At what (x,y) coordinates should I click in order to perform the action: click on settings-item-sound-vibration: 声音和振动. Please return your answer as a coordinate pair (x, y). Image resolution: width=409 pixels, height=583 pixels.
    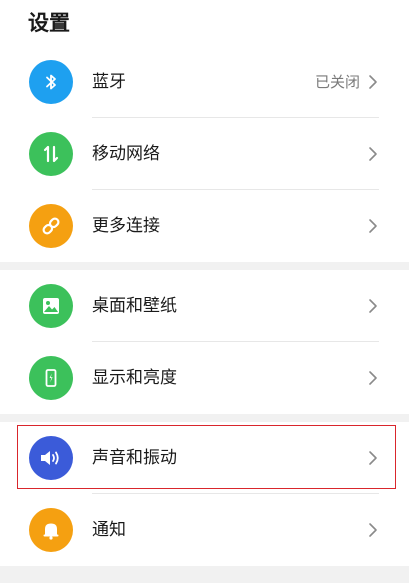
    Looking at the image, I should click on (204, 458).